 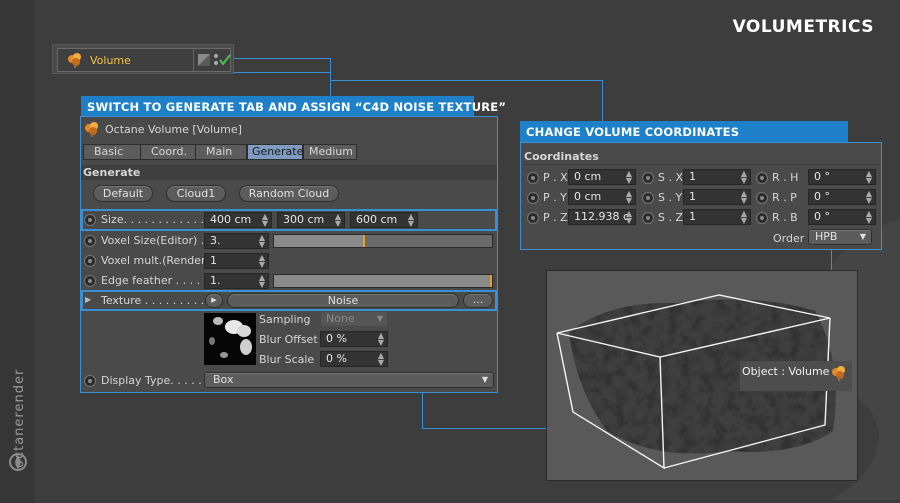 I want to click on sy-radio, so click(x=648, y=198).